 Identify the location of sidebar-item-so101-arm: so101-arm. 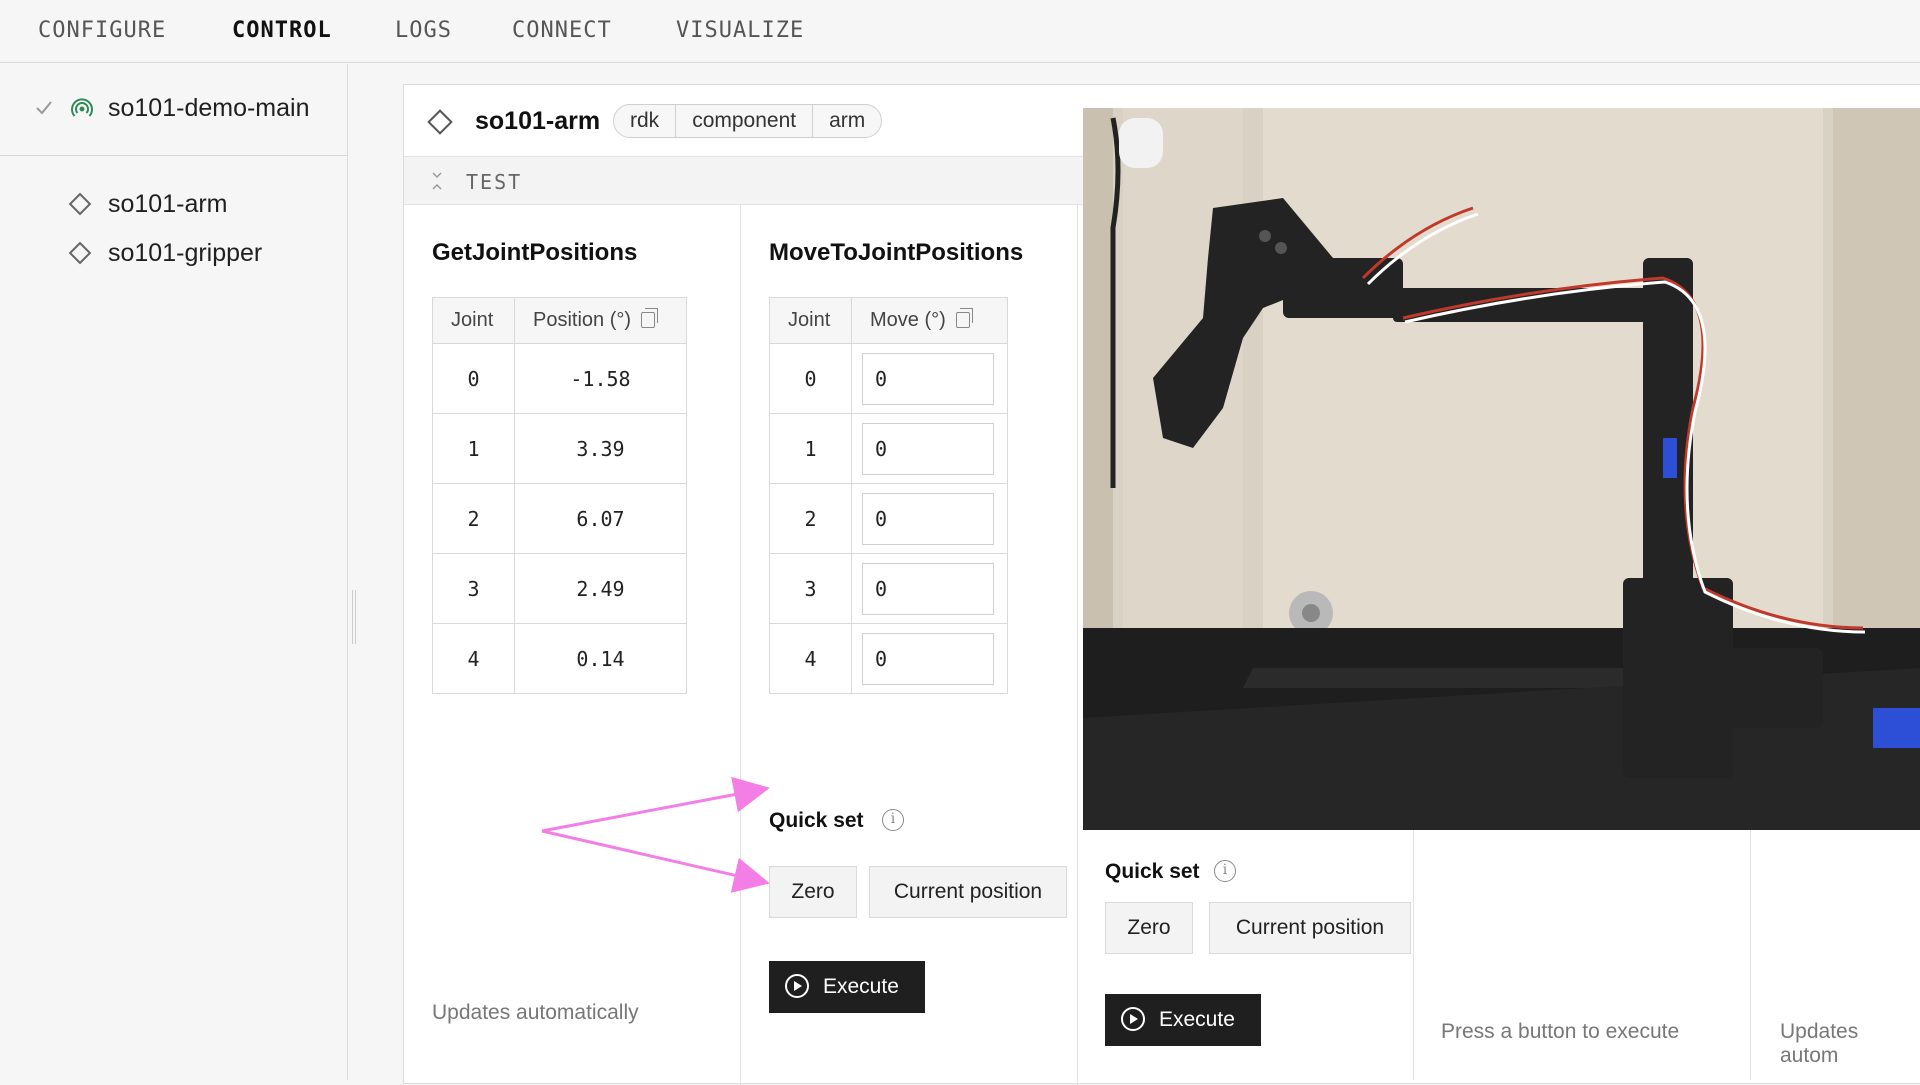
(199, 205).